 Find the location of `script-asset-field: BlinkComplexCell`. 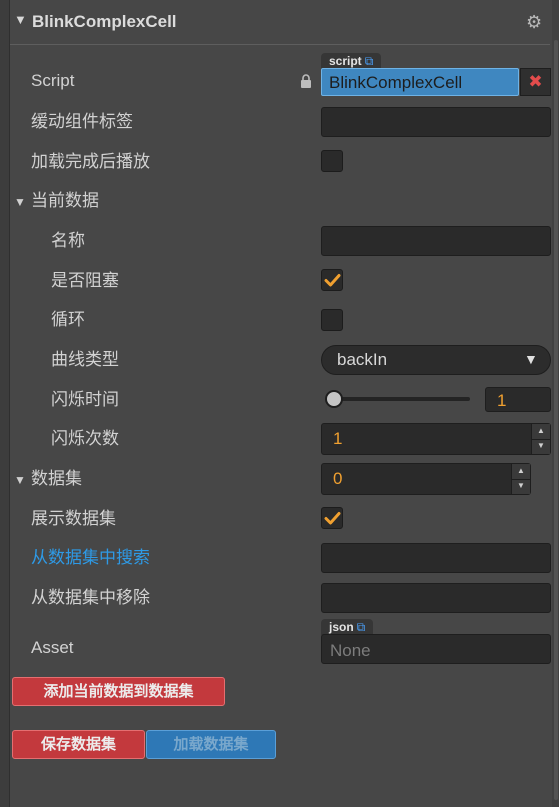

script-asset-field: BlinkComplexCell is located at coordinates (420, 82).